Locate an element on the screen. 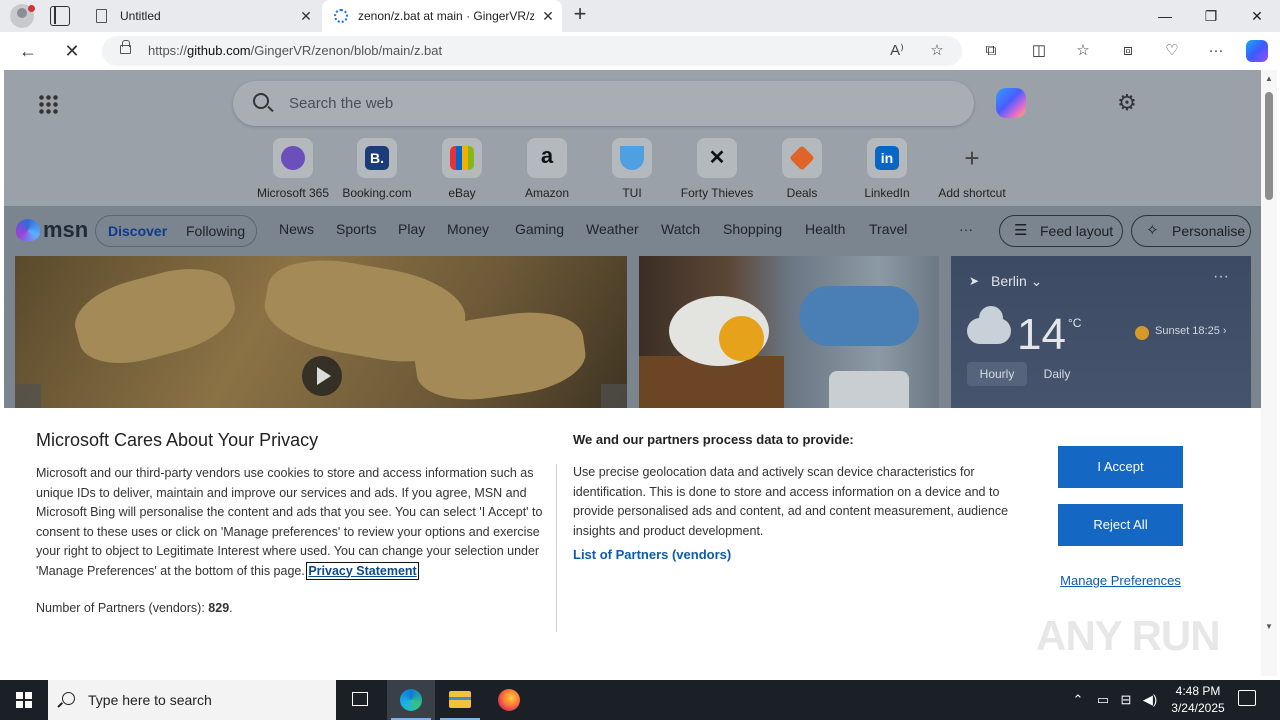 The width and height of the screenshot is (1280, 720). tab-following: Following is located at coordinates (215, 231).